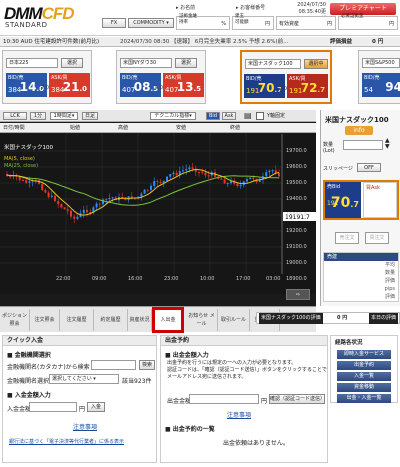 The image size is (400, 467). Describe the element at coordinates (364, 365) in the screenshot. I see `side-menu-withdraw: 出金予約` at that location.